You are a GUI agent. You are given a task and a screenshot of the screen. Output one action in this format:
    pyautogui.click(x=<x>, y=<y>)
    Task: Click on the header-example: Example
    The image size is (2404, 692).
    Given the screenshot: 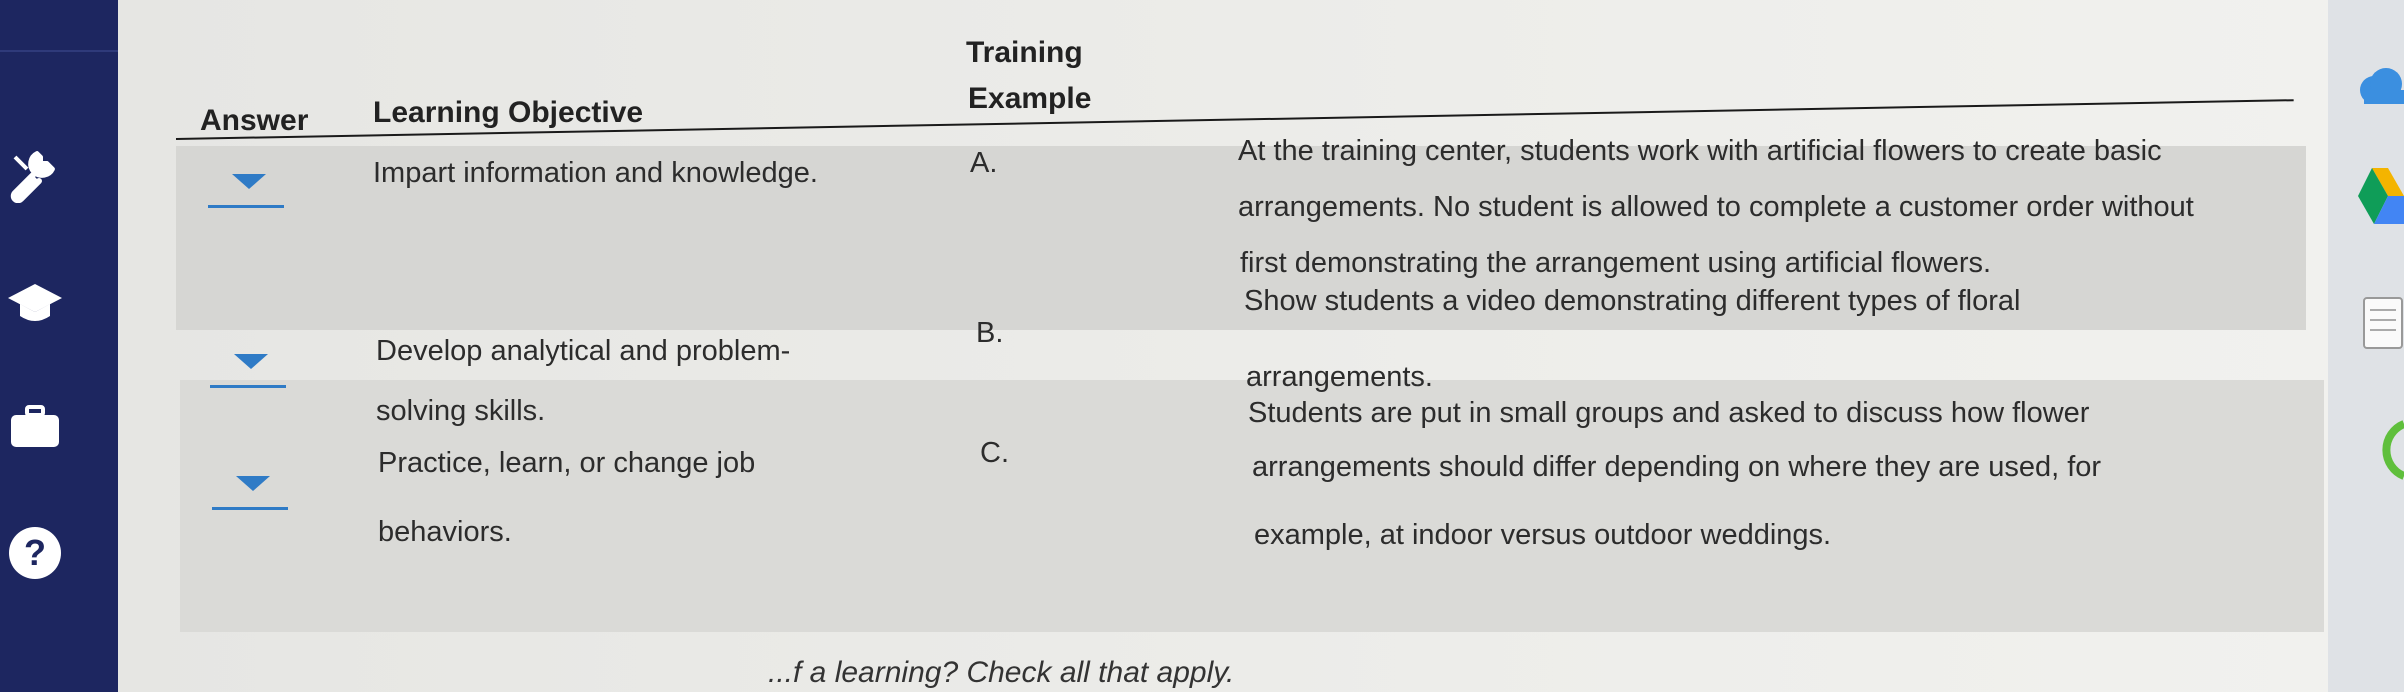 What is the action you would take?
    pyautogui.click(x=1030, y=98)
    